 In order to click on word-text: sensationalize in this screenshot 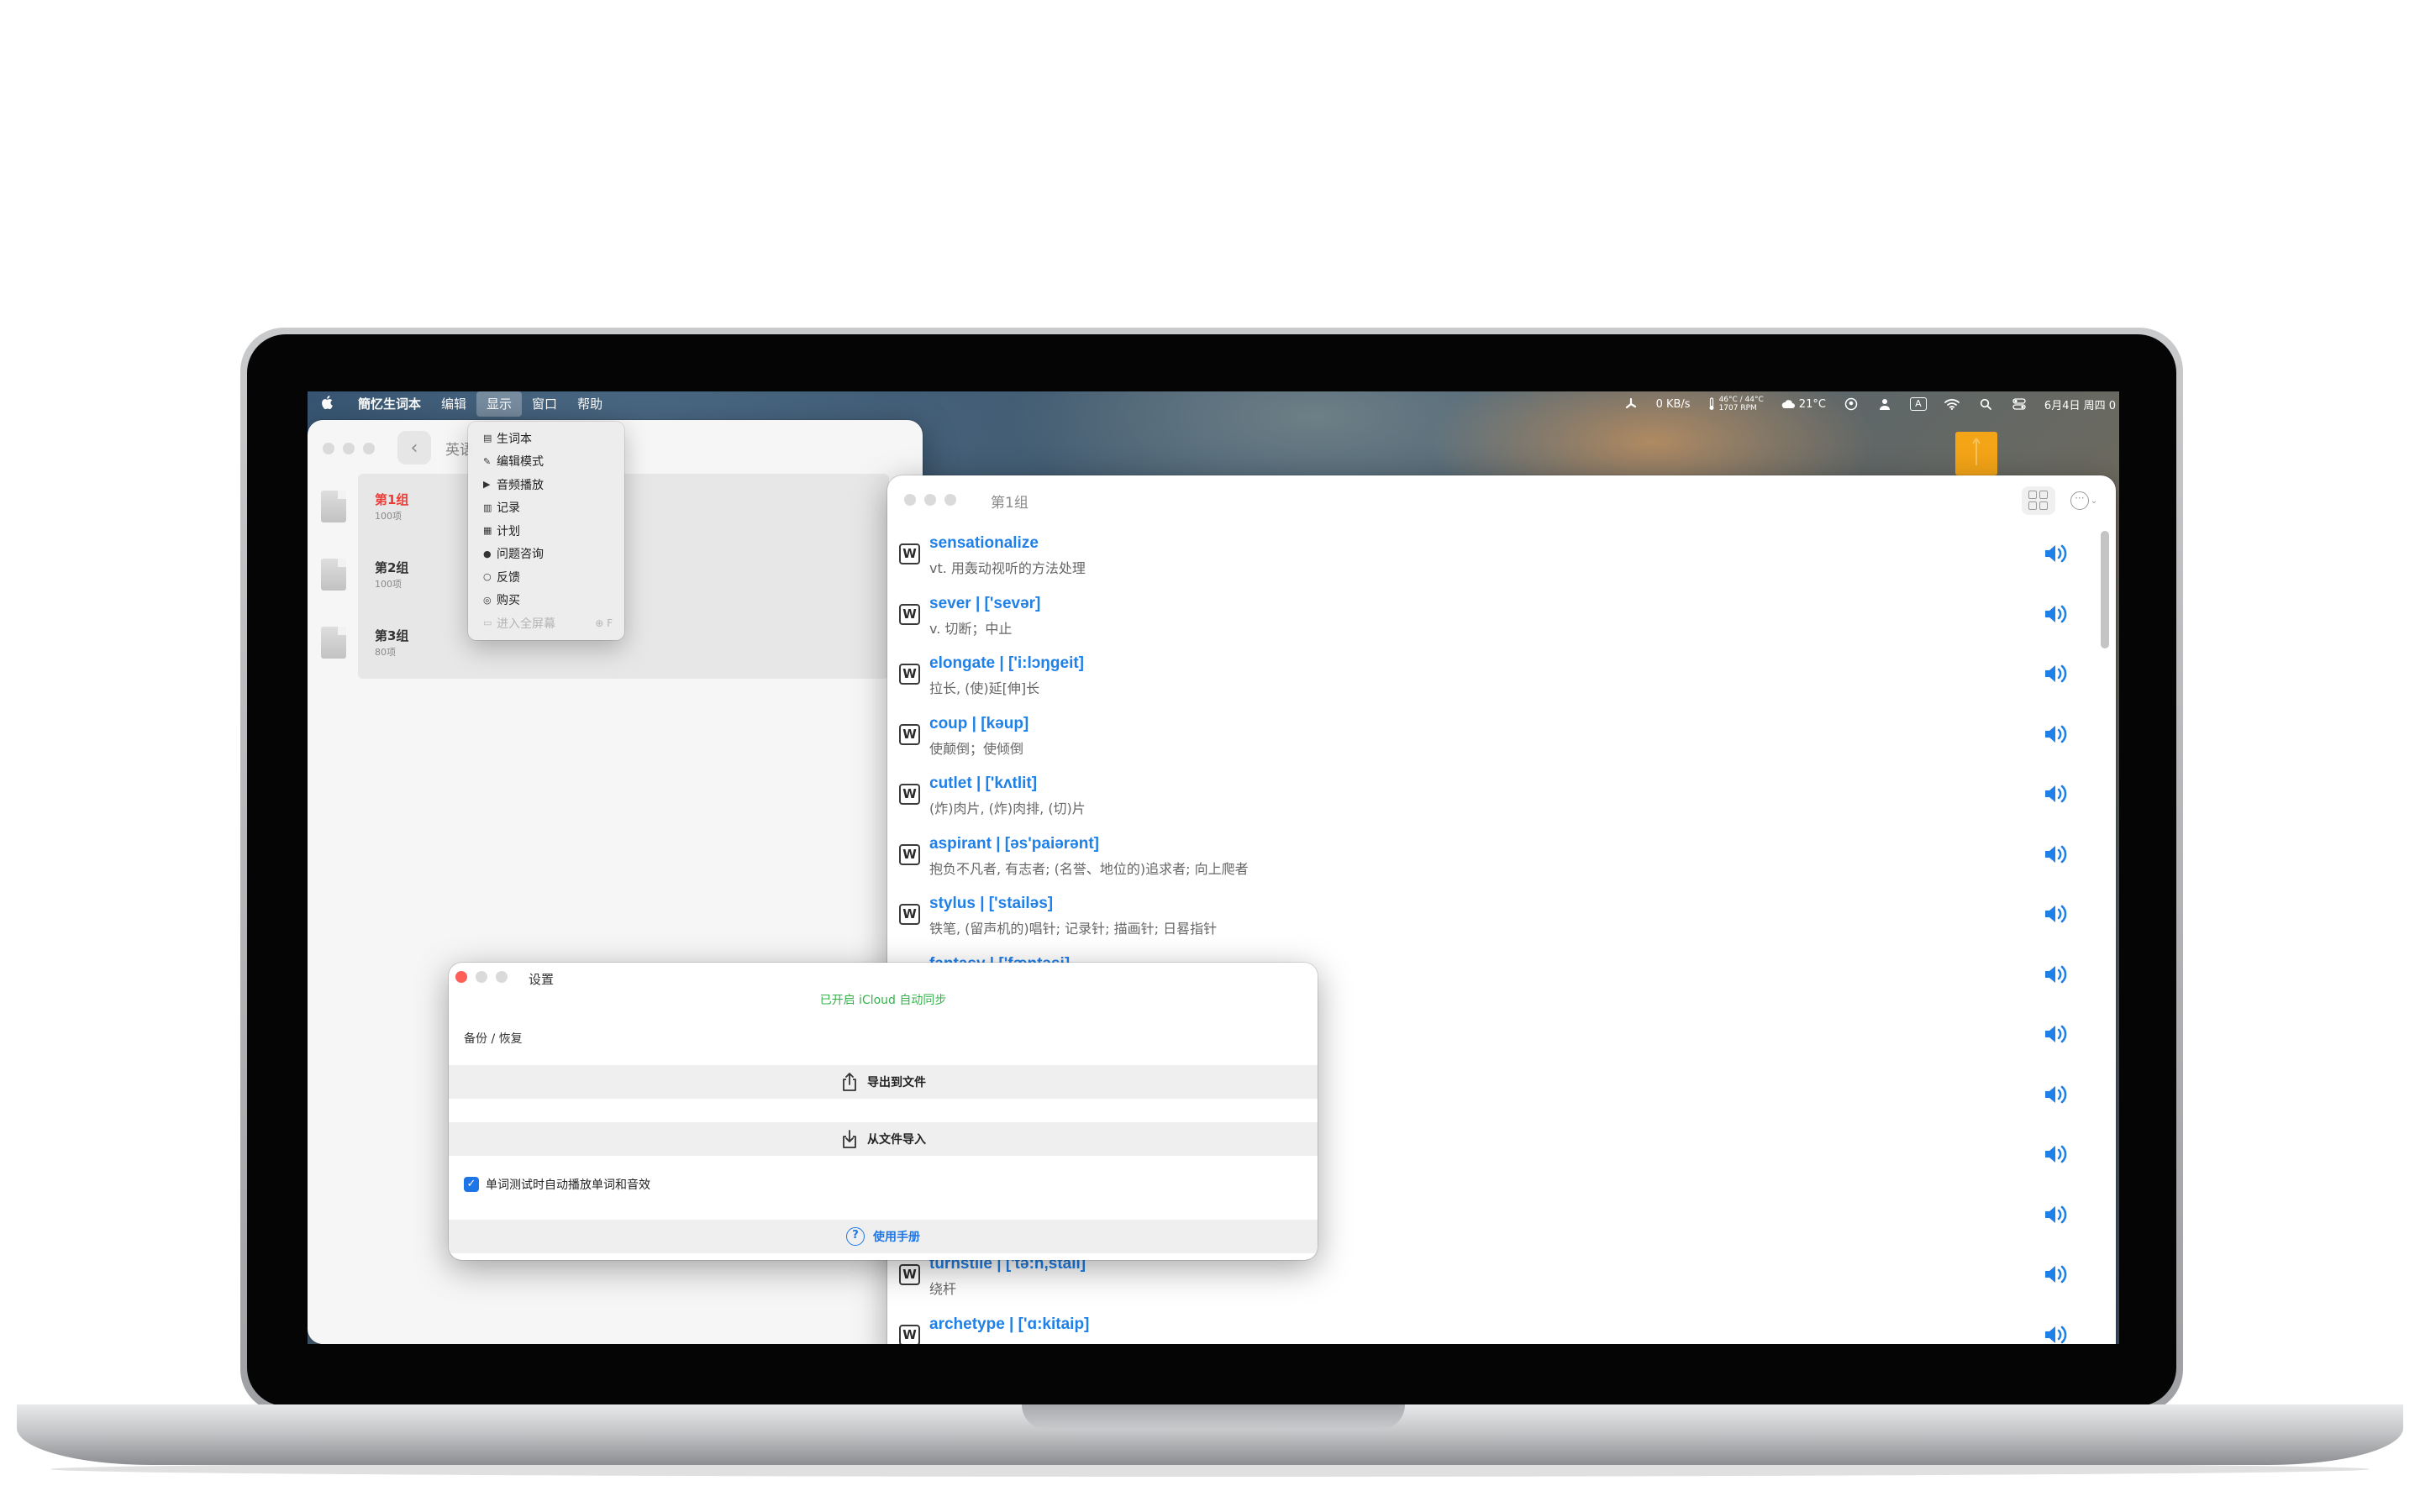, I will do `click(984, 543)`.